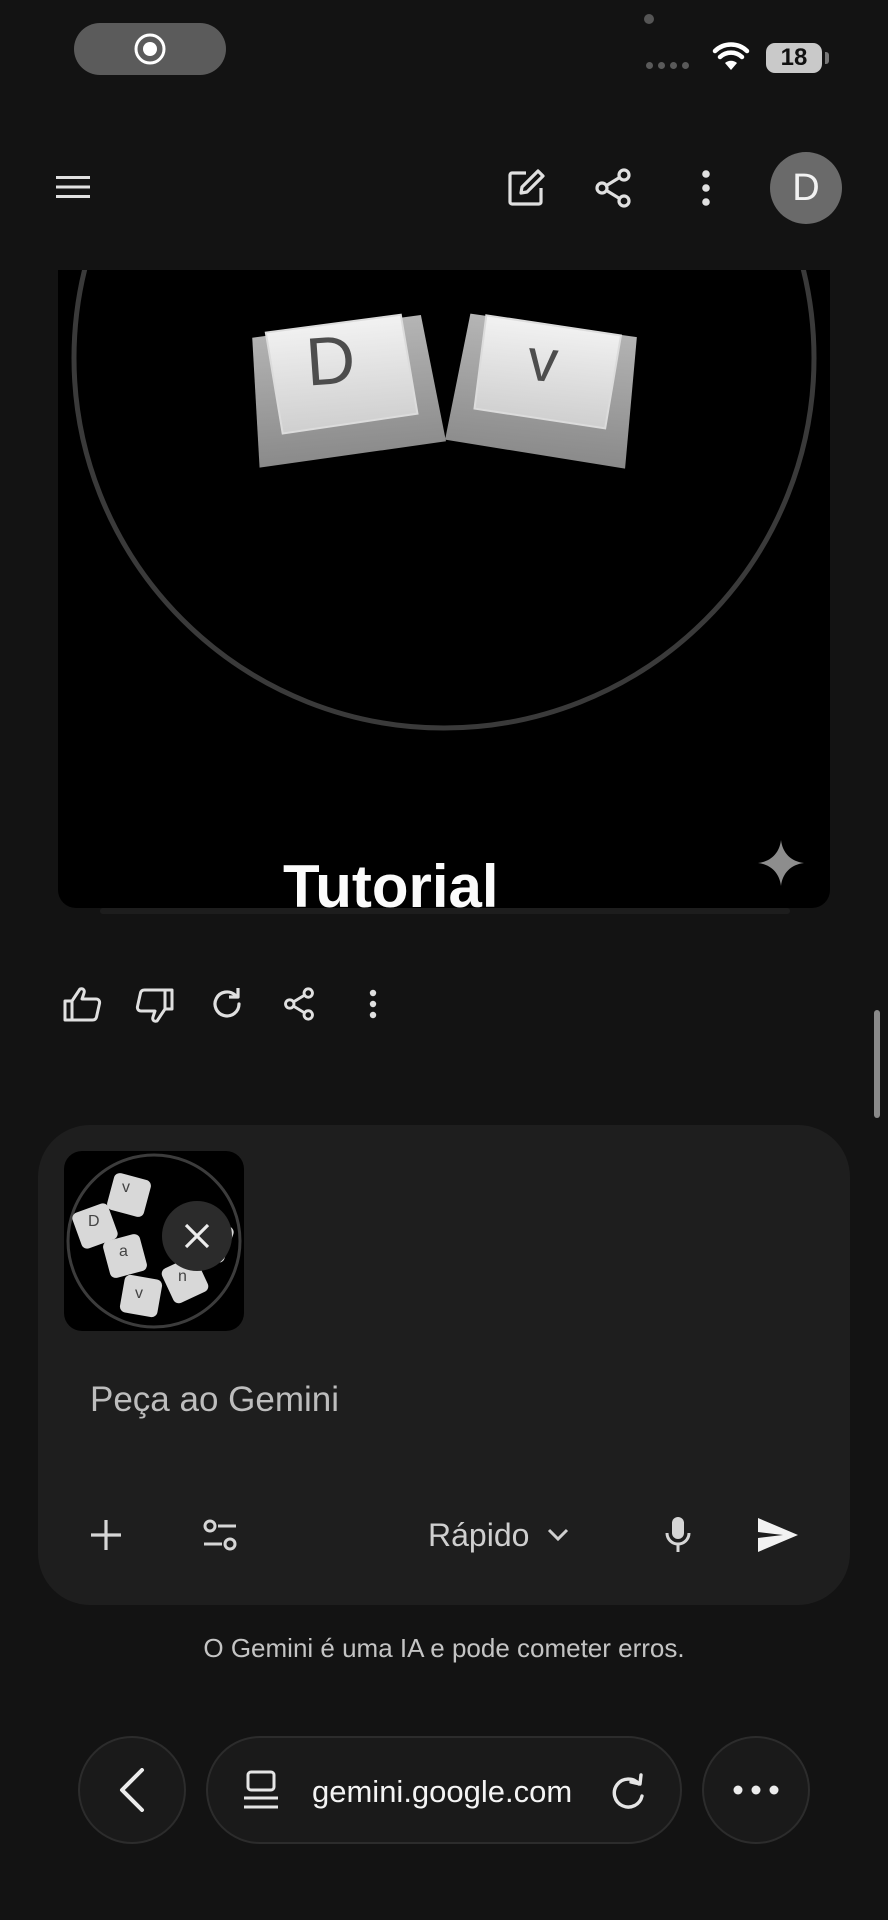 The height and width of the screenshot is (1920, 888). Describe the element at coordinates (649, 19) in the screenshot. I see `camera-dot` at that location.